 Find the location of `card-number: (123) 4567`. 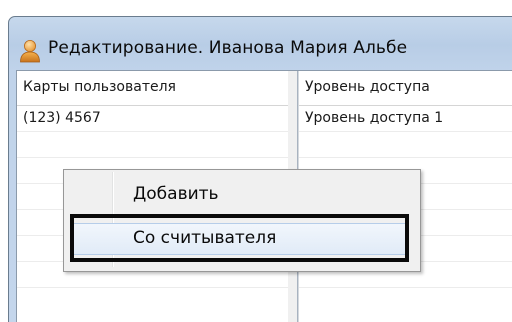

card-number: (123) 4567 is located at coordinates (62, 118).